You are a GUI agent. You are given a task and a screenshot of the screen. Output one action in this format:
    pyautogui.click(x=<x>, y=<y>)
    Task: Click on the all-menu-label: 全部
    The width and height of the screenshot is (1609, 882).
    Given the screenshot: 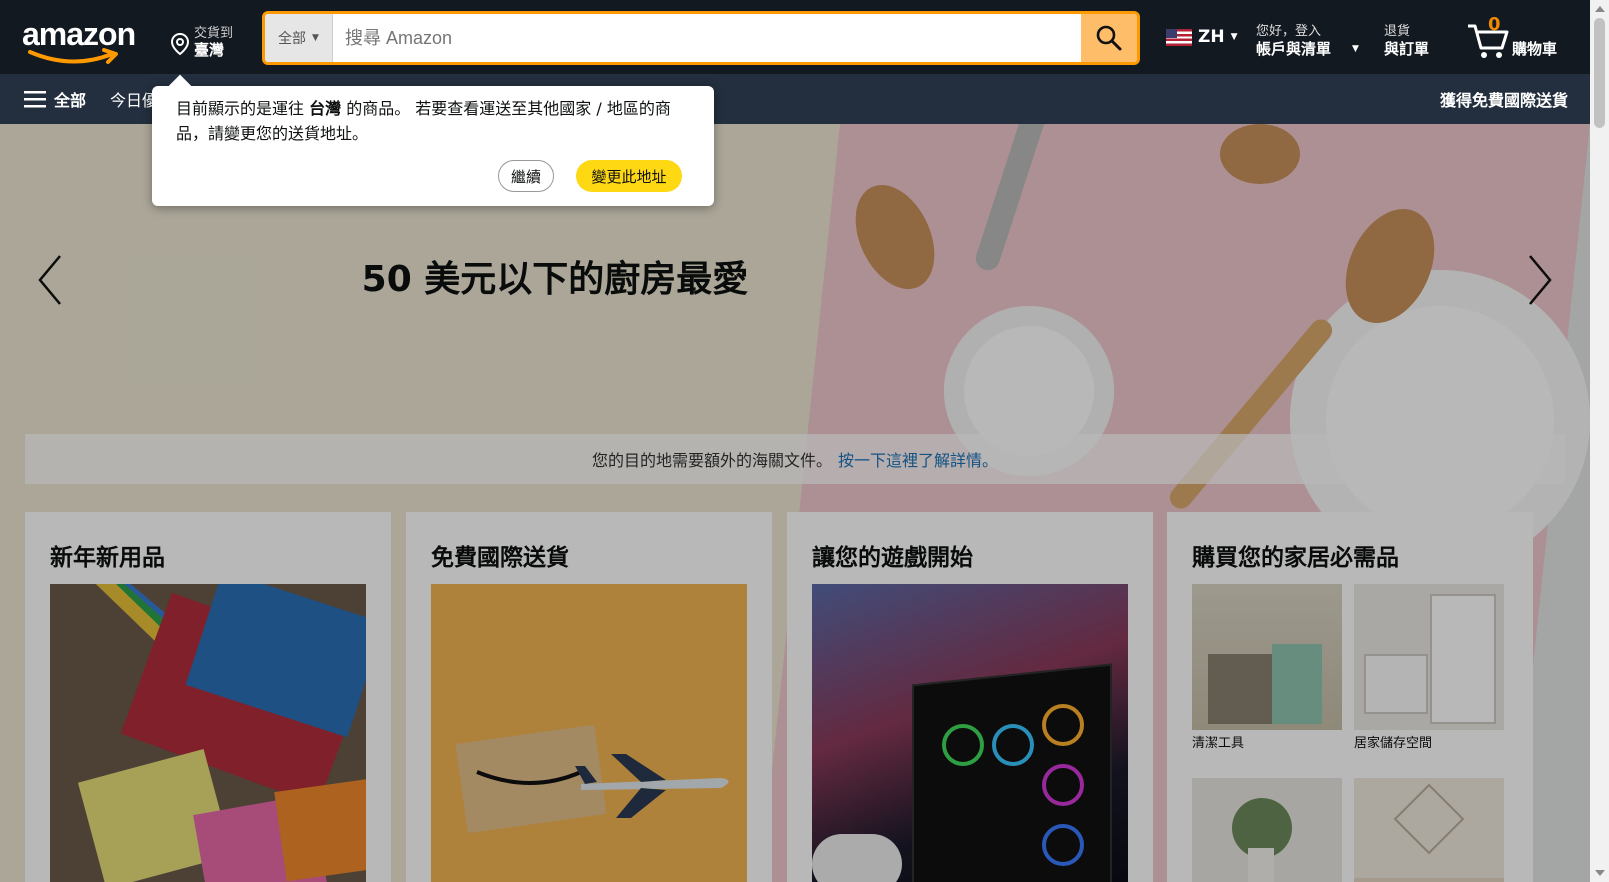 What is the action you would take?
    pyautogui.click(x=70, y=100)
    